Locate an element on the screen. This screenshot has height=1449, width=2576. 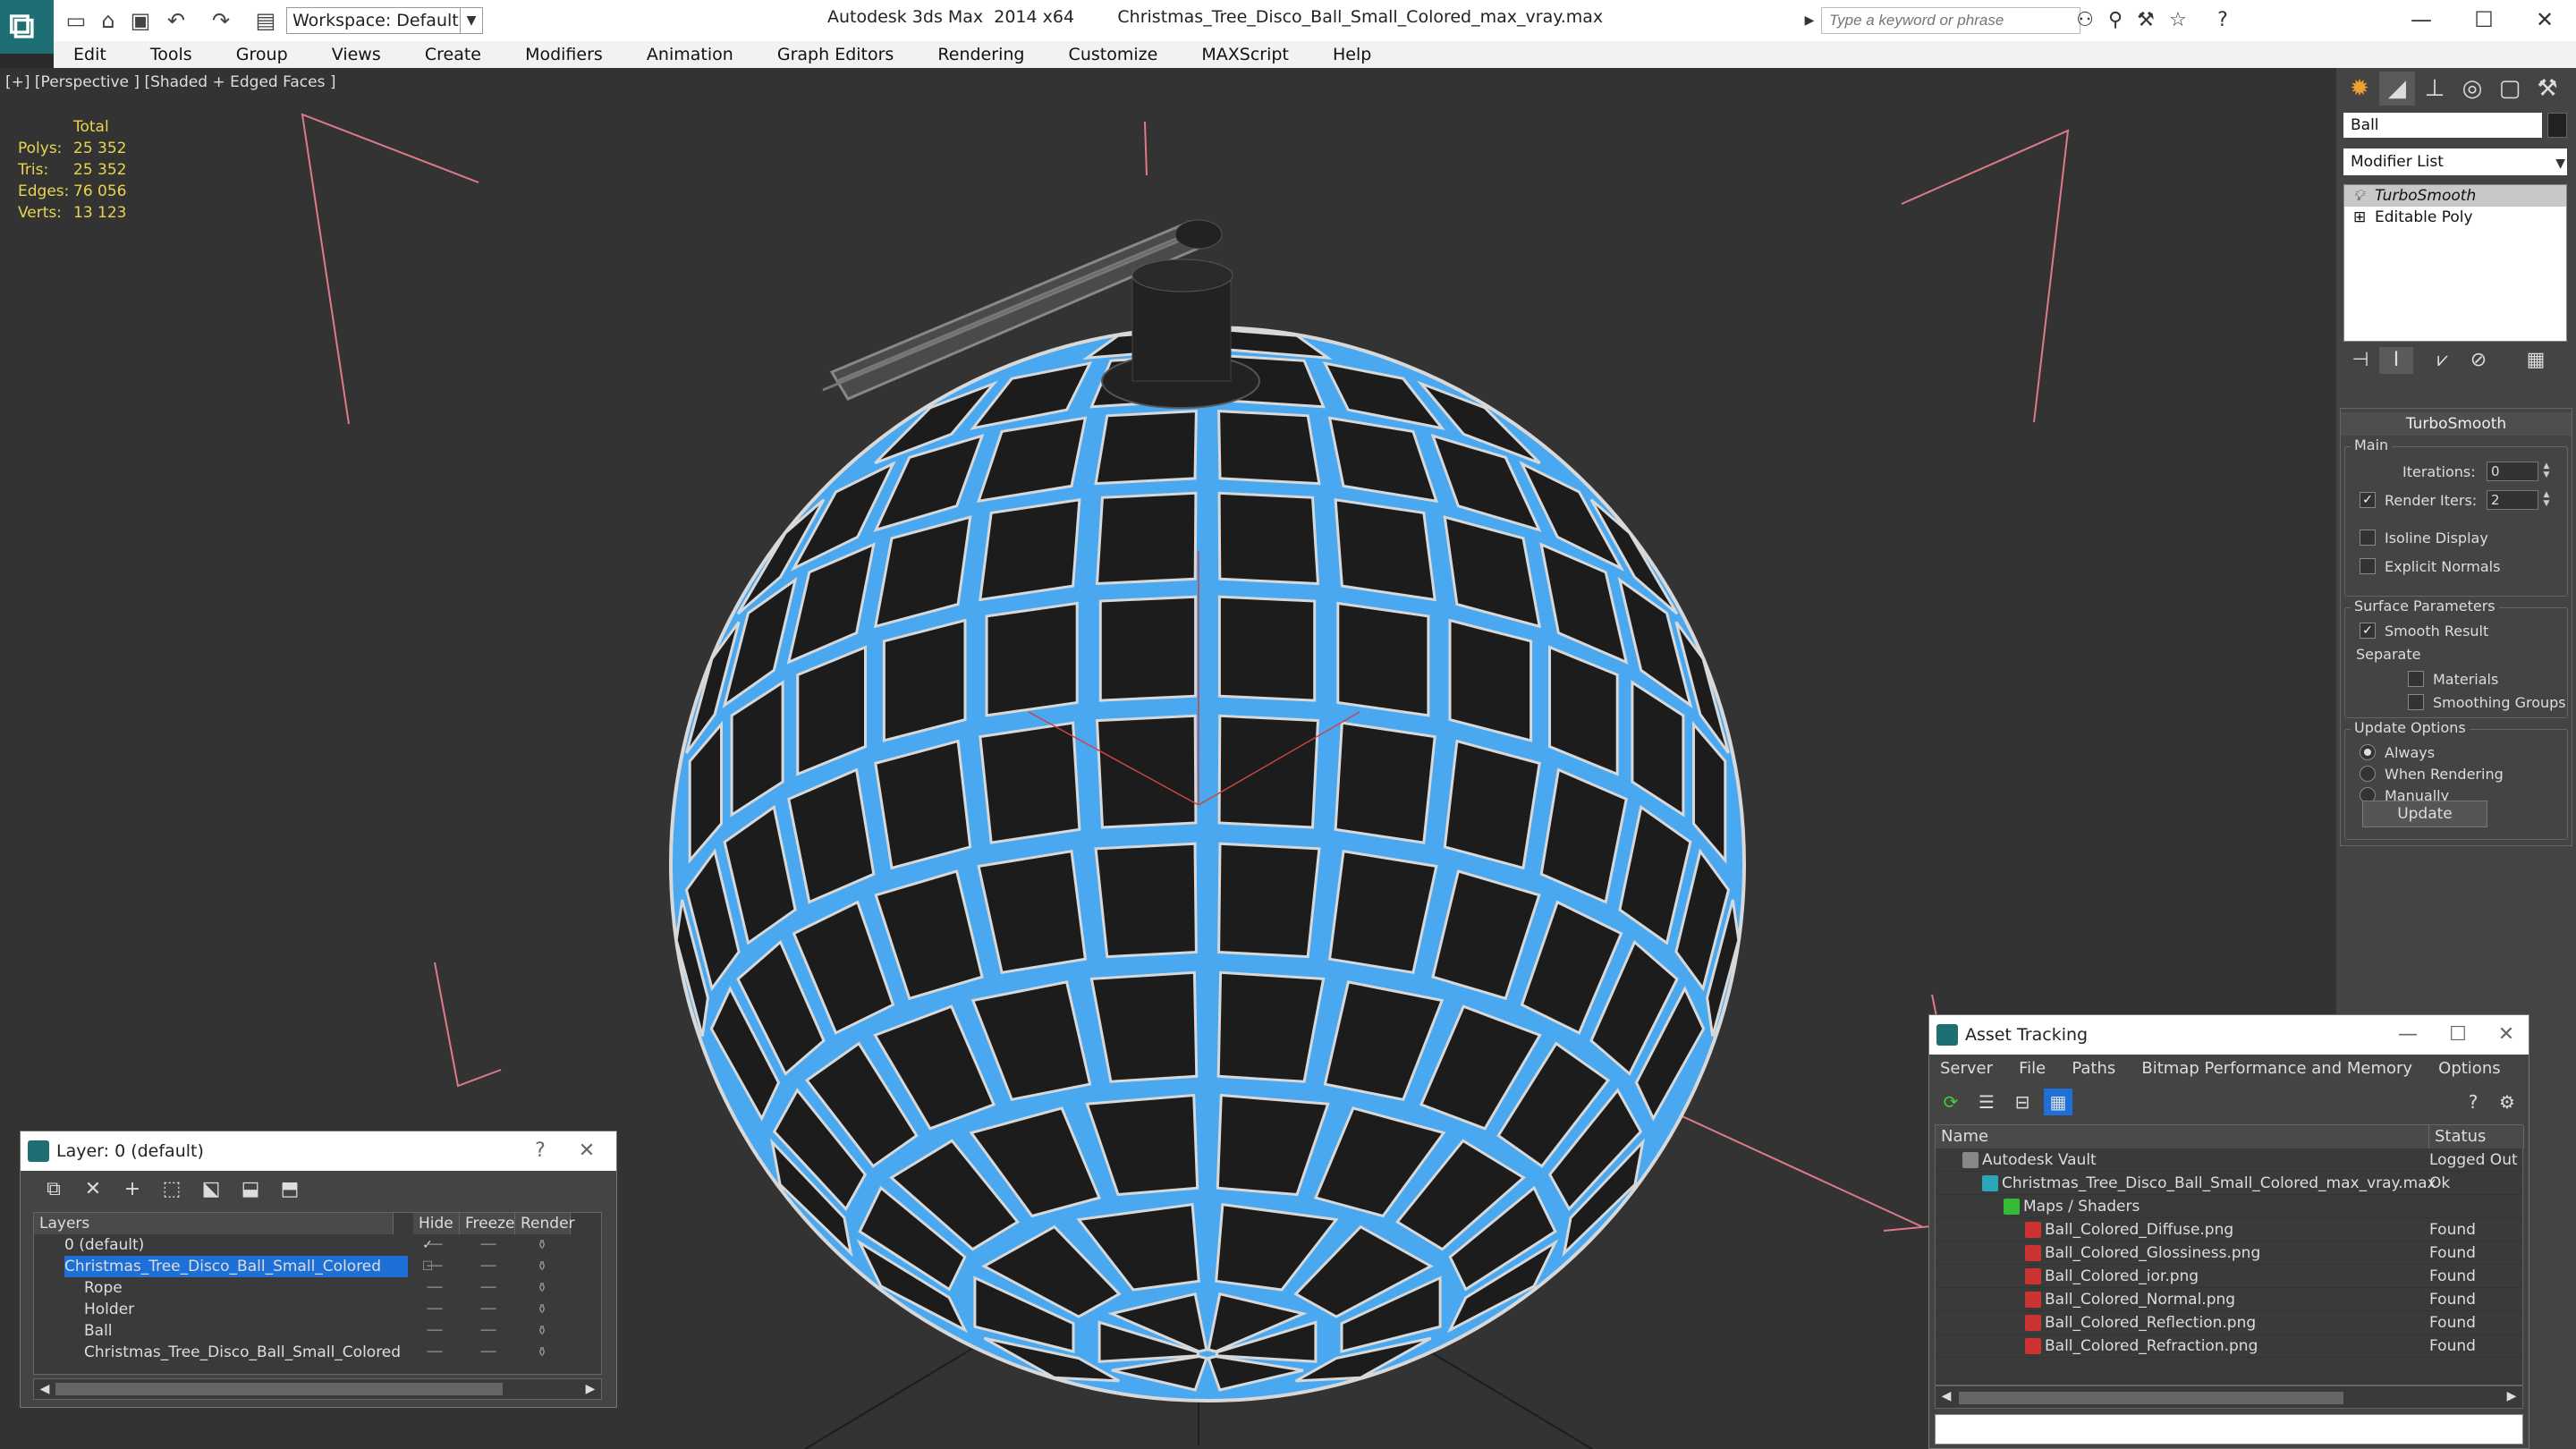
freeze-all-icon: ⬒ is located at coordinates (290, 1189).